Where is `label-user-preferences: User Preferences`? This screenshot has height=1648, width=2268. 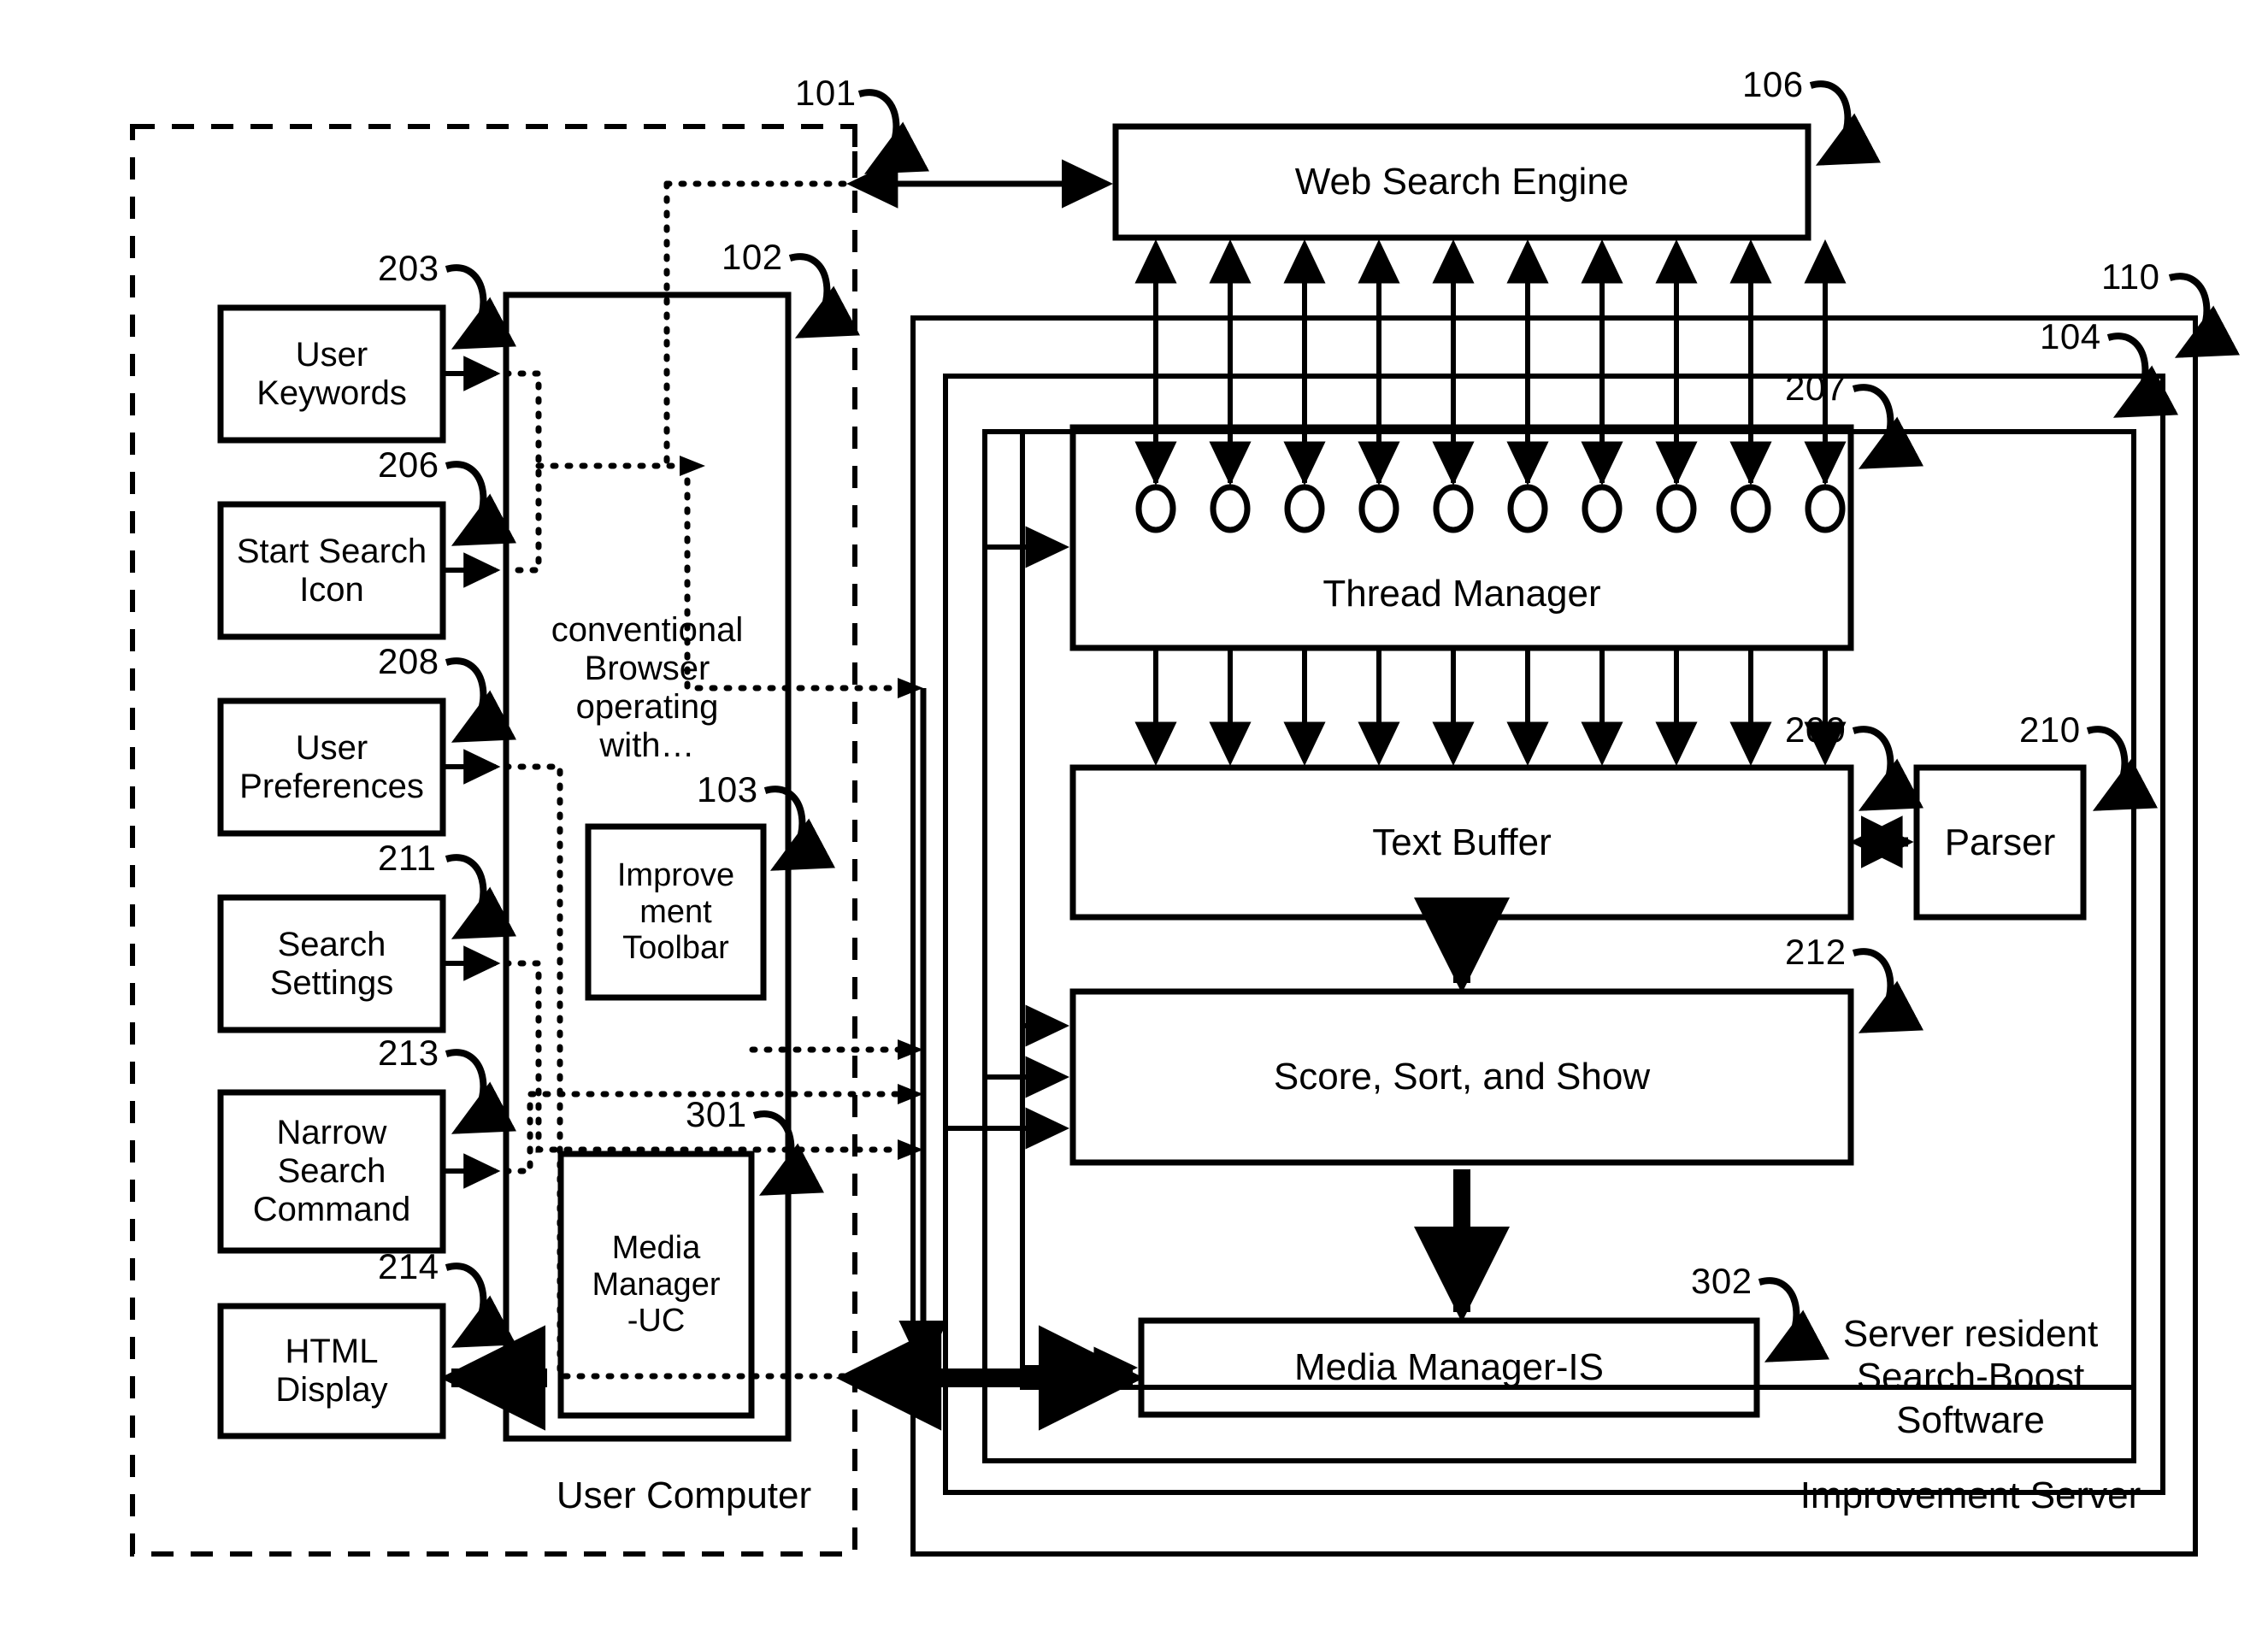
label-user-preferences: User Preferences is located at coordinates (331, 767).